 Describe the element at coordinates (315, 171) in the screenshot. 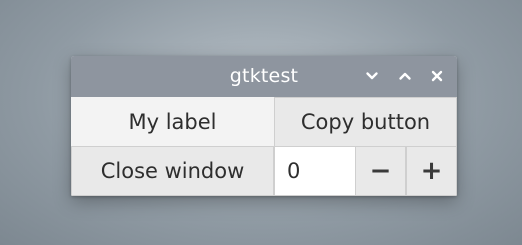

I see `spin-value-input: 0` at that location.